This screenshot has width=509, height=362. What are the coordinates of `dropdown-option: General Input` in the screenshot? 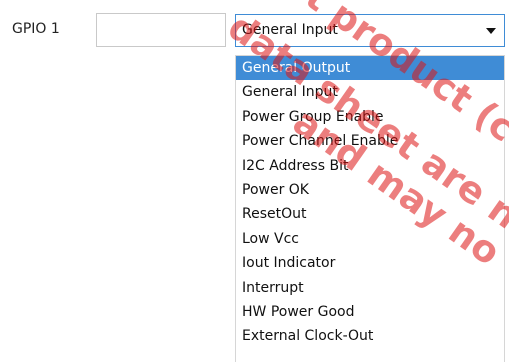 It's located at (370, 92).